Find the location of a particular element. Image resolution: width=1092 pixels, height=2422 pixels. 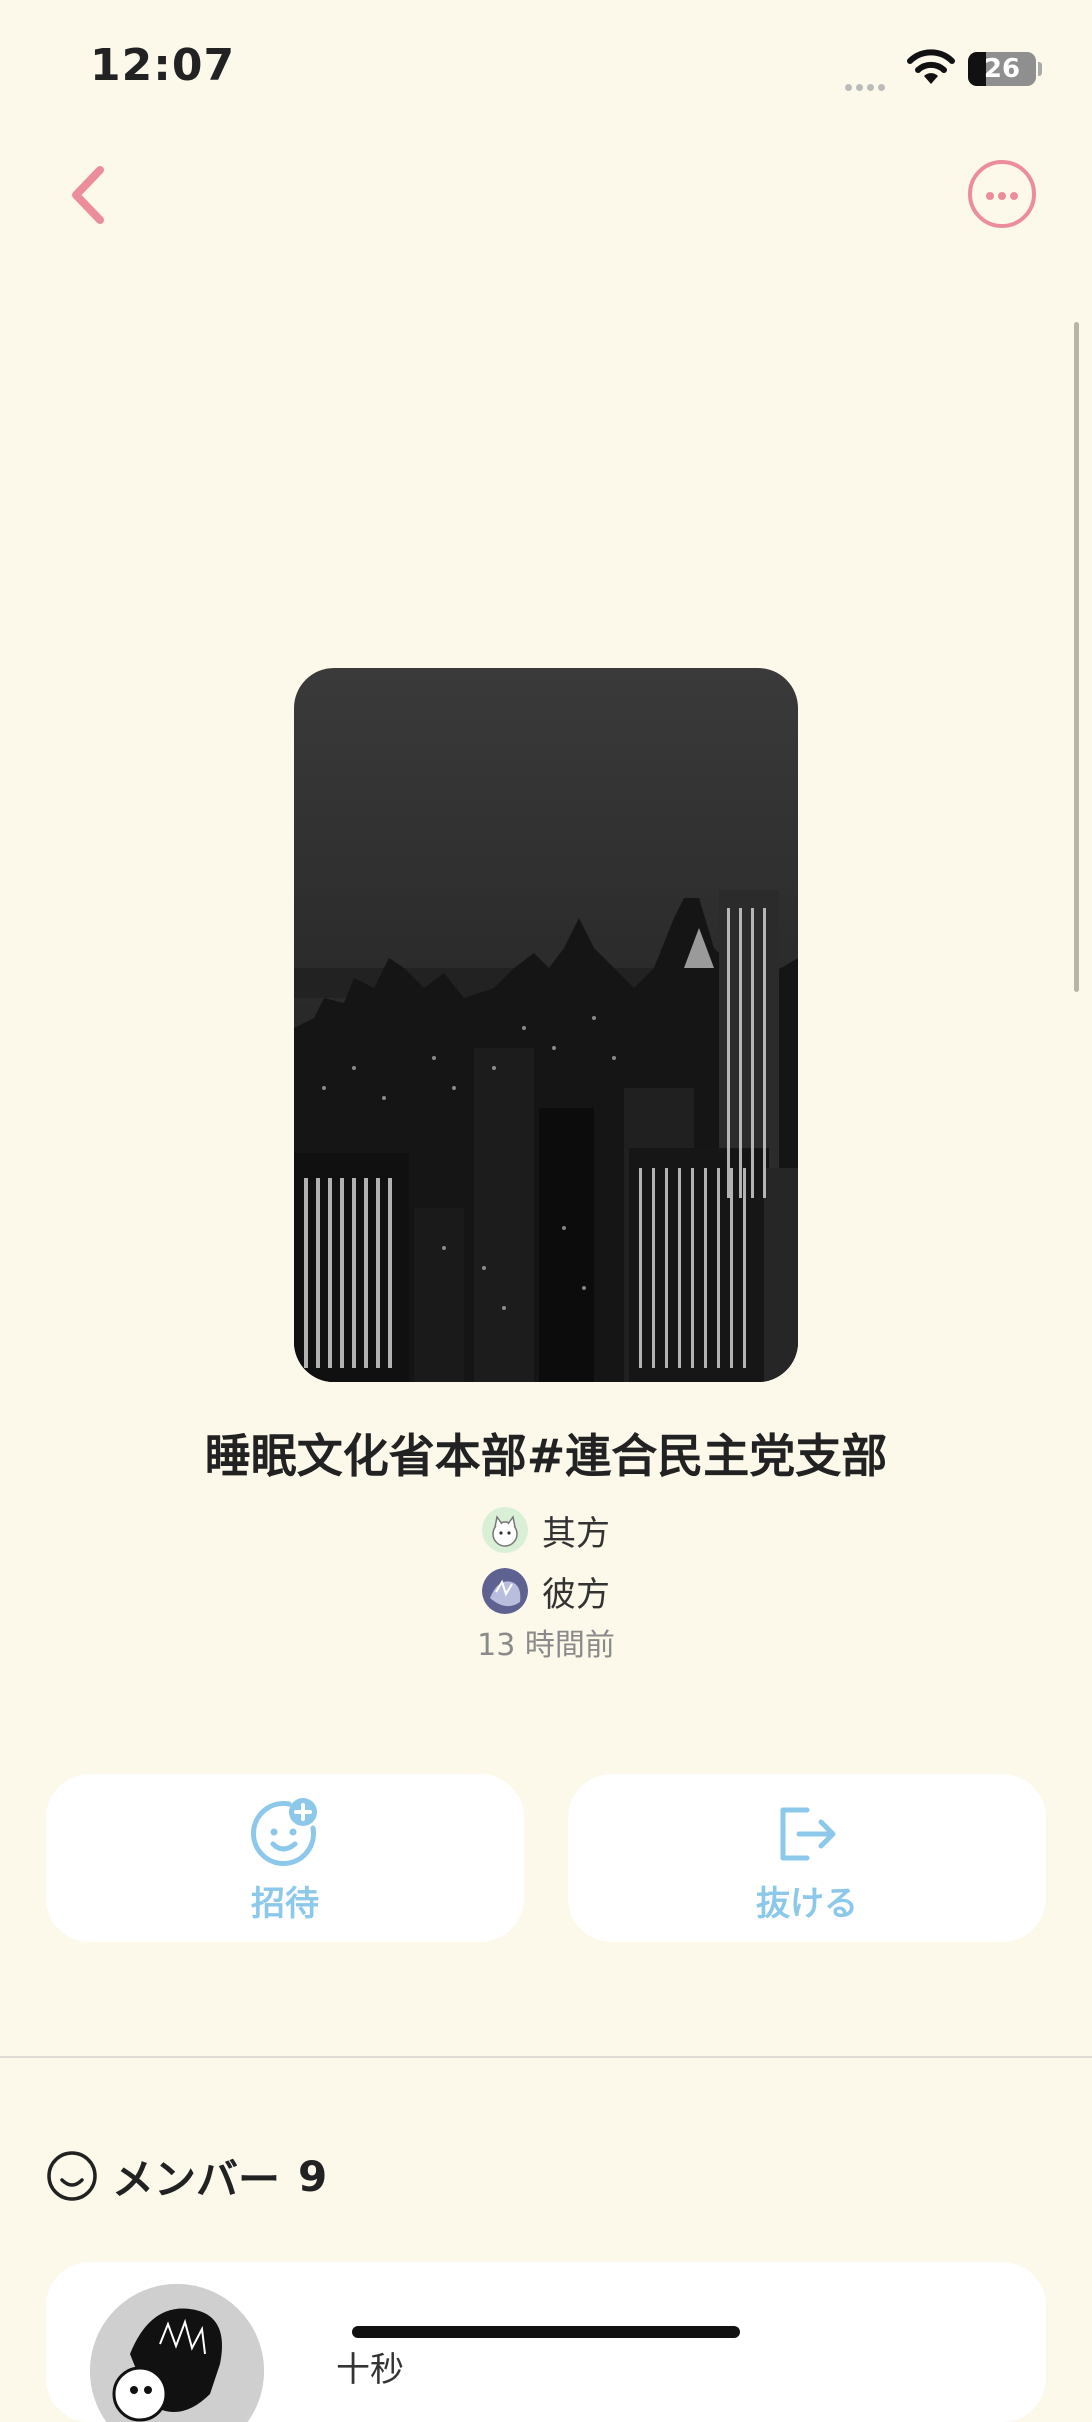

members-header: メンバー 9 is located at coordinates (186, 2176).